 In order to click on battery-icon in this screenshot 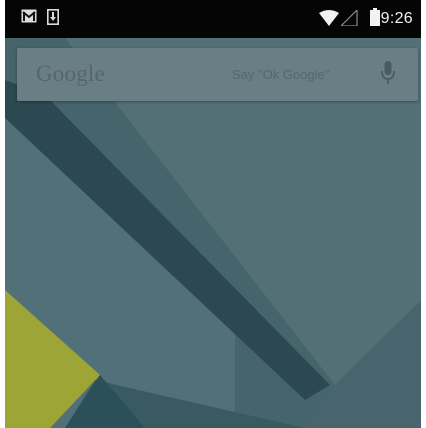, I will do `click(375, 19)`.